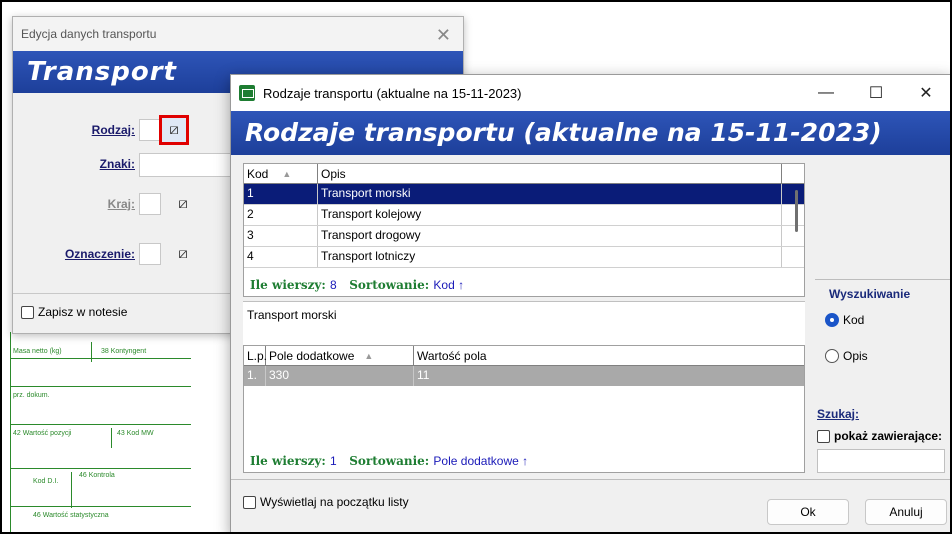  I want to click on table-row: 2 Transport kolejowy, so click(524, 215).